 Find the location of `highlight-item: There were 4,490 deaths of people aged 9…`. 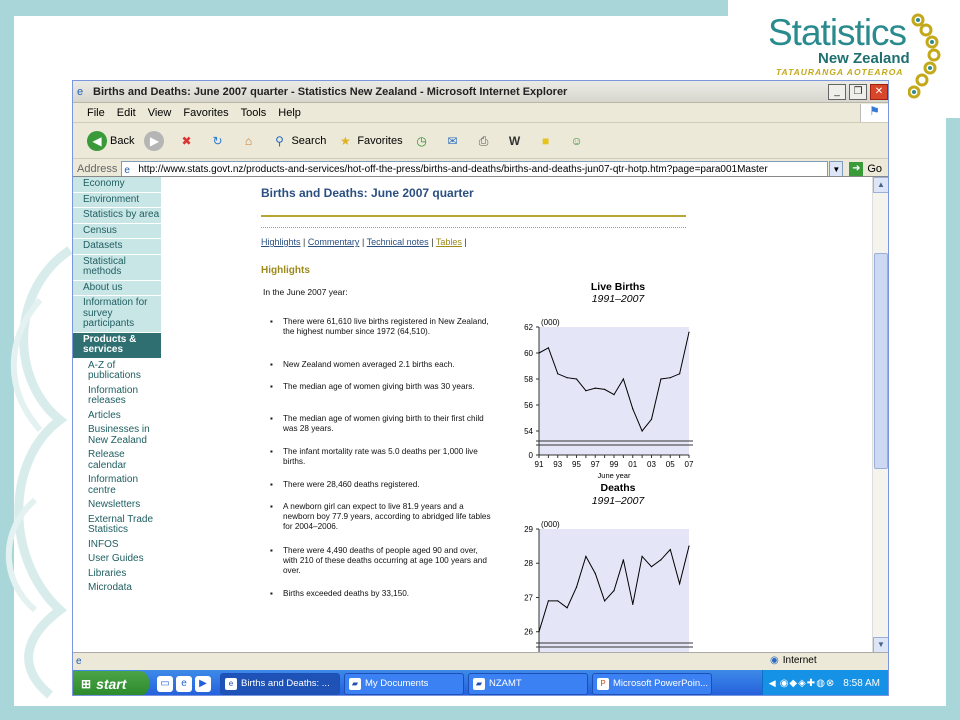

highlight-item: There were 4,490 deaths of people aged 9… is located at coordinates (381, 561).